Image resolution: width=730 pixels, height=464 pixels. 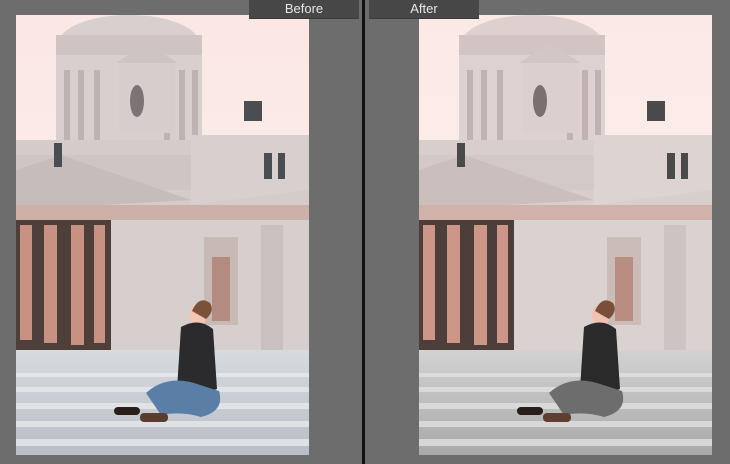 I want to click on after-label: After, so click(x=424, y=9).